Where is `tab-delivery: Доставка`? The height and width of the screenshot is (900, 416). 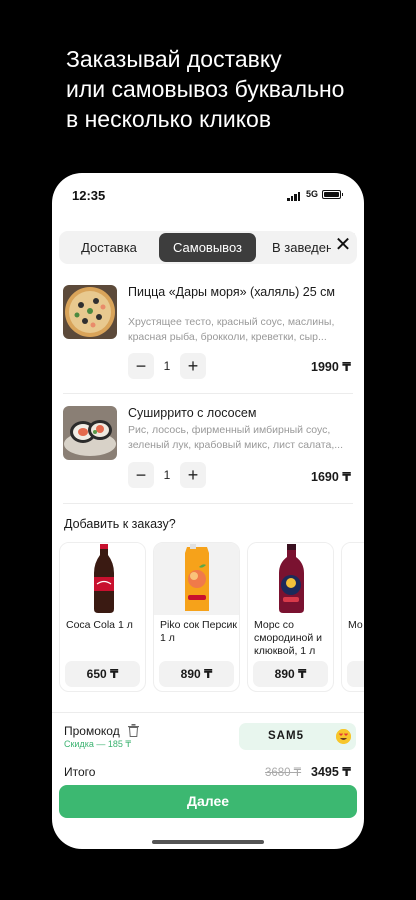 tab-delivery: Доставка is located at coordinates (109, 247).